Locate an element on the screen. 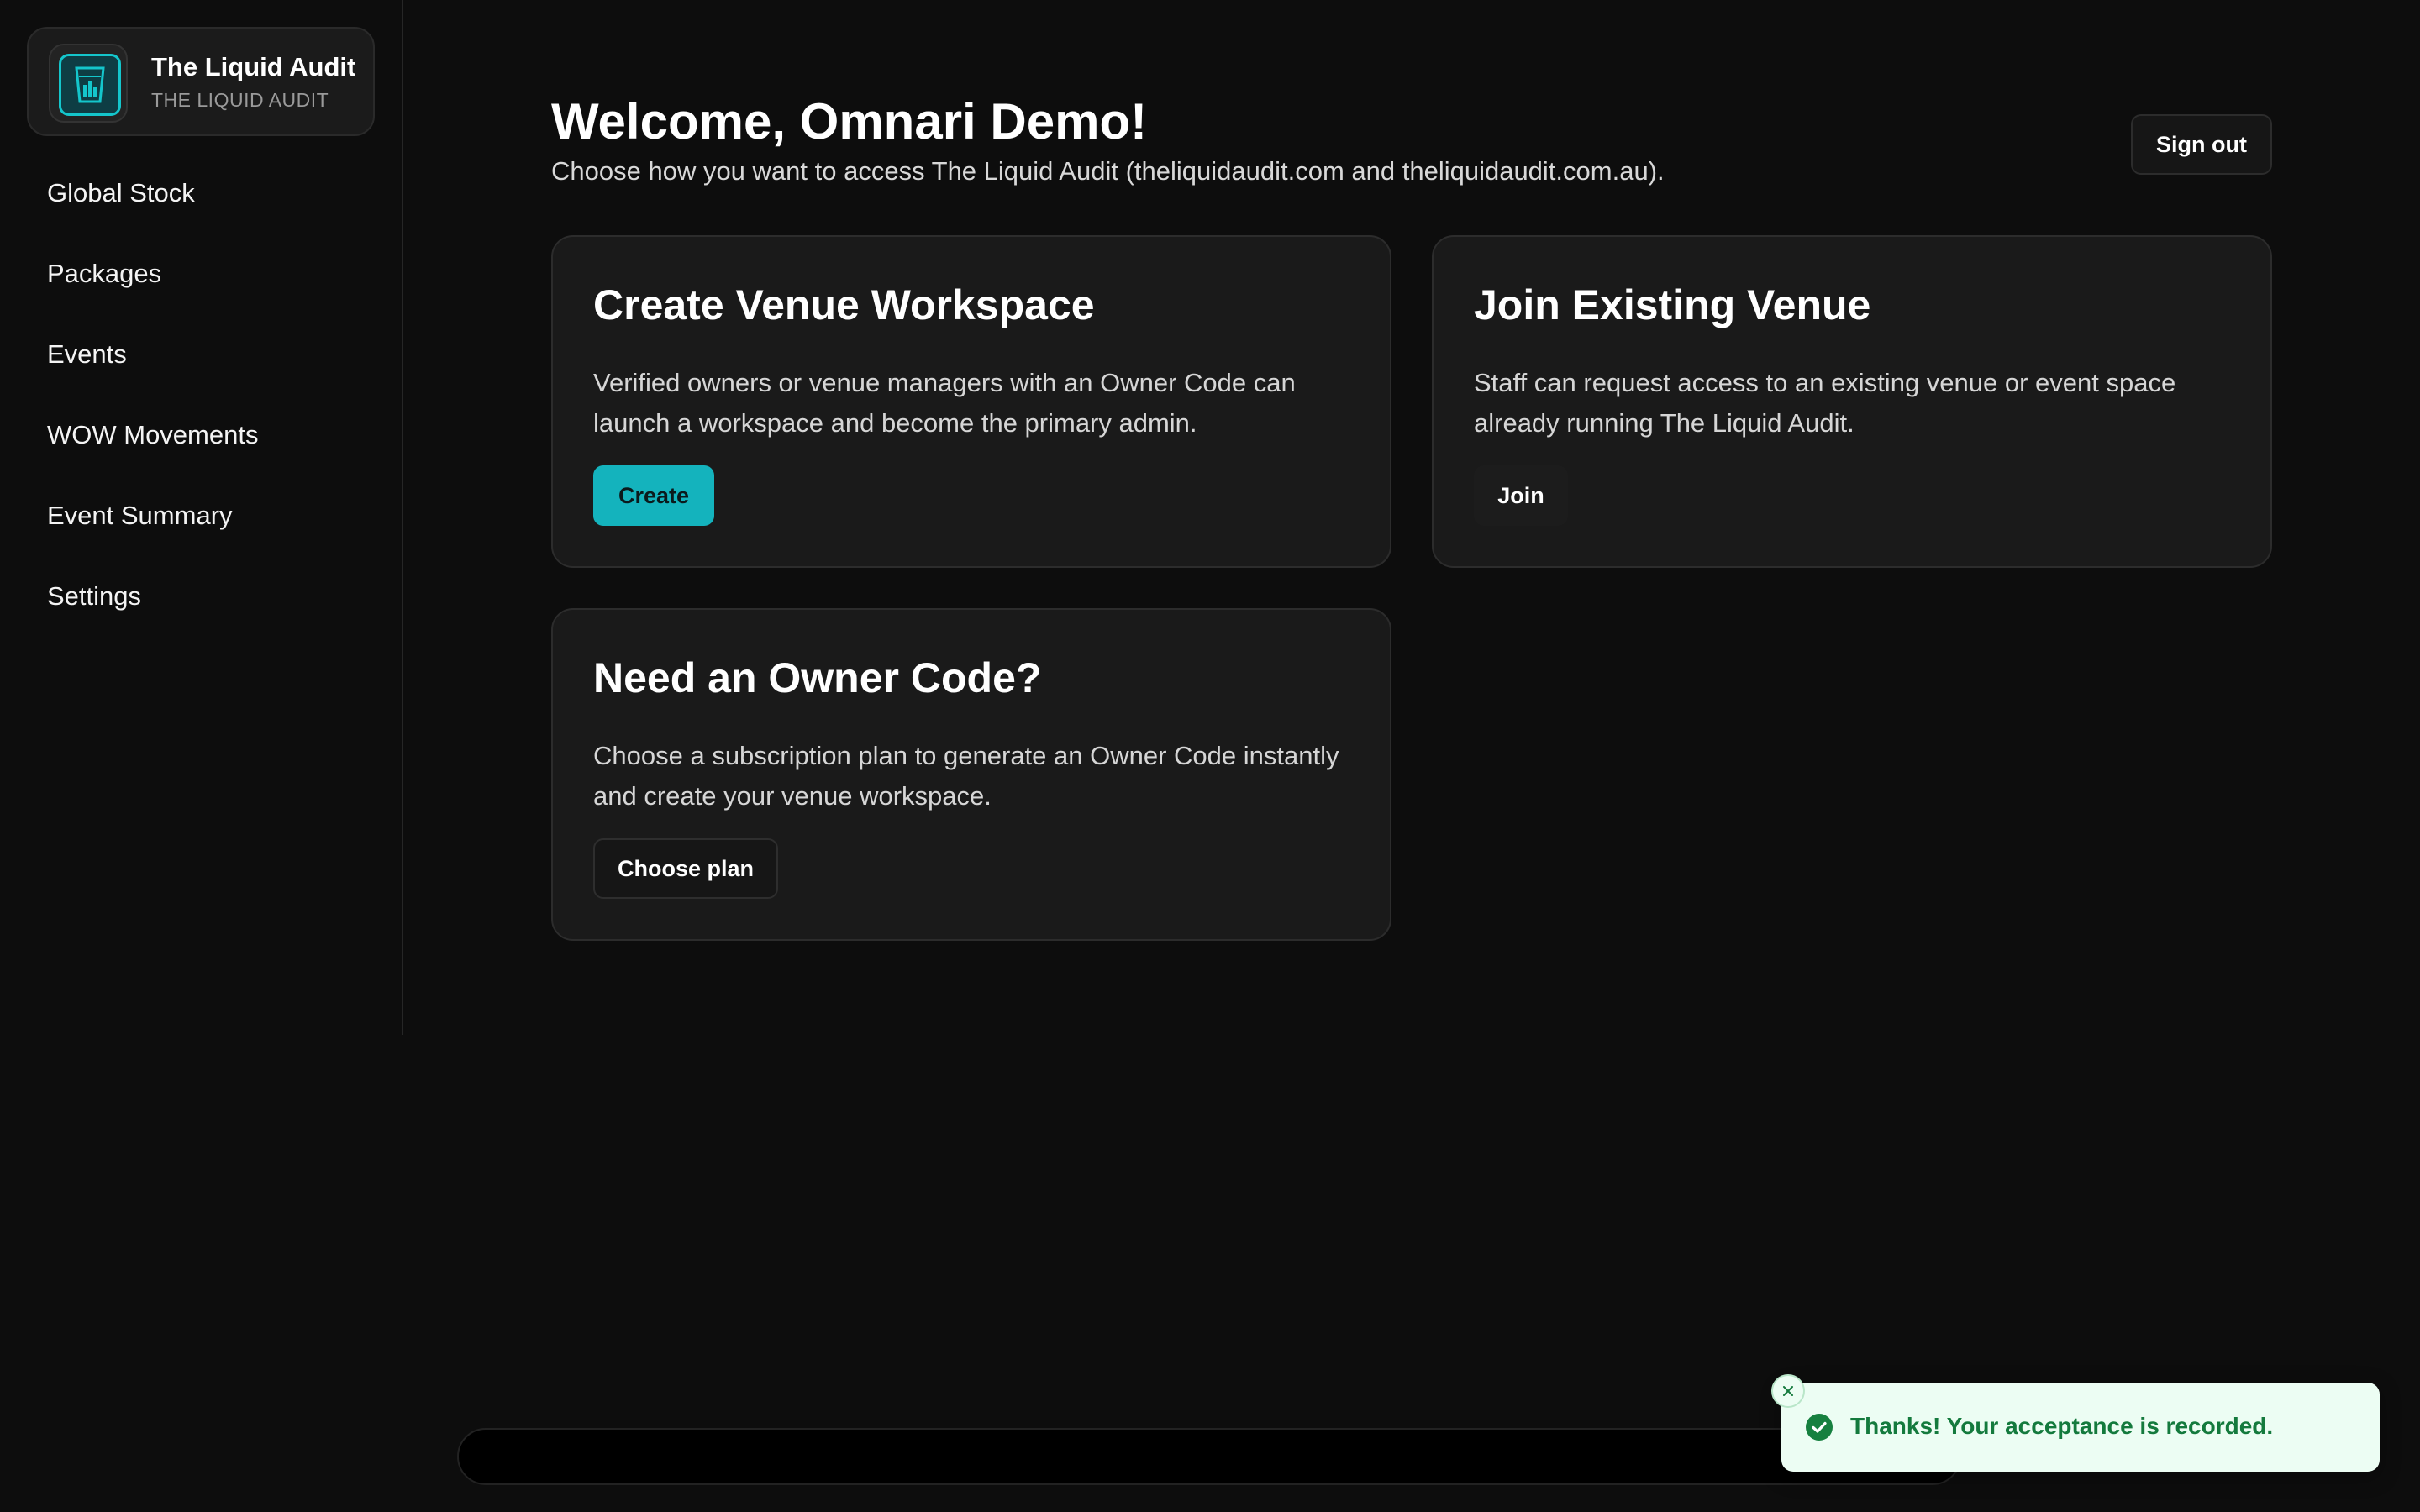  card-title: Create Venue Workspace is located at coordinates (844, 304).